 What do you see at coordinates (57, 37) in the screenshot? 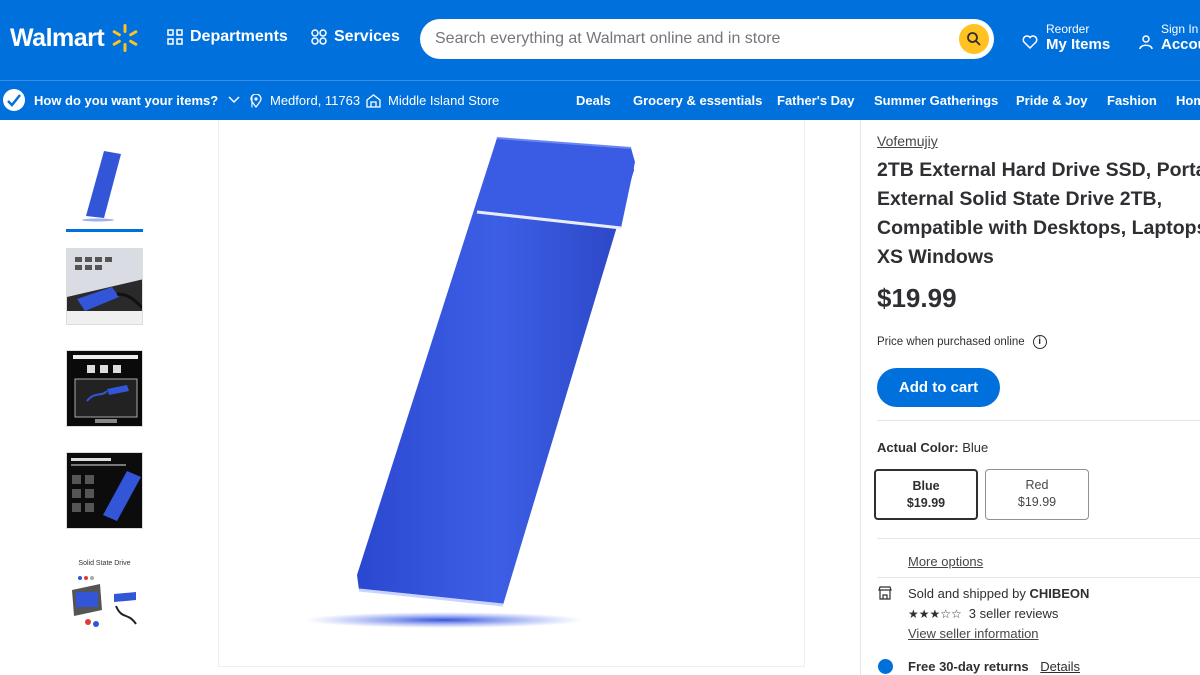
I see `logo-text: Walmart` at bounding box center [57, 37].